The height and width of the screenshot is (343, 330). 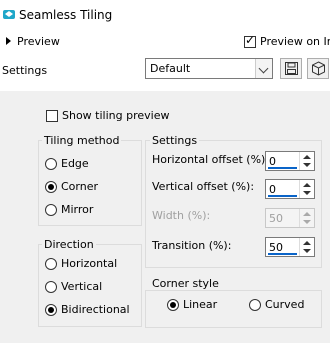 I want to click on preview-on-image-label: Preview on Im, so click(x=295, y=41).